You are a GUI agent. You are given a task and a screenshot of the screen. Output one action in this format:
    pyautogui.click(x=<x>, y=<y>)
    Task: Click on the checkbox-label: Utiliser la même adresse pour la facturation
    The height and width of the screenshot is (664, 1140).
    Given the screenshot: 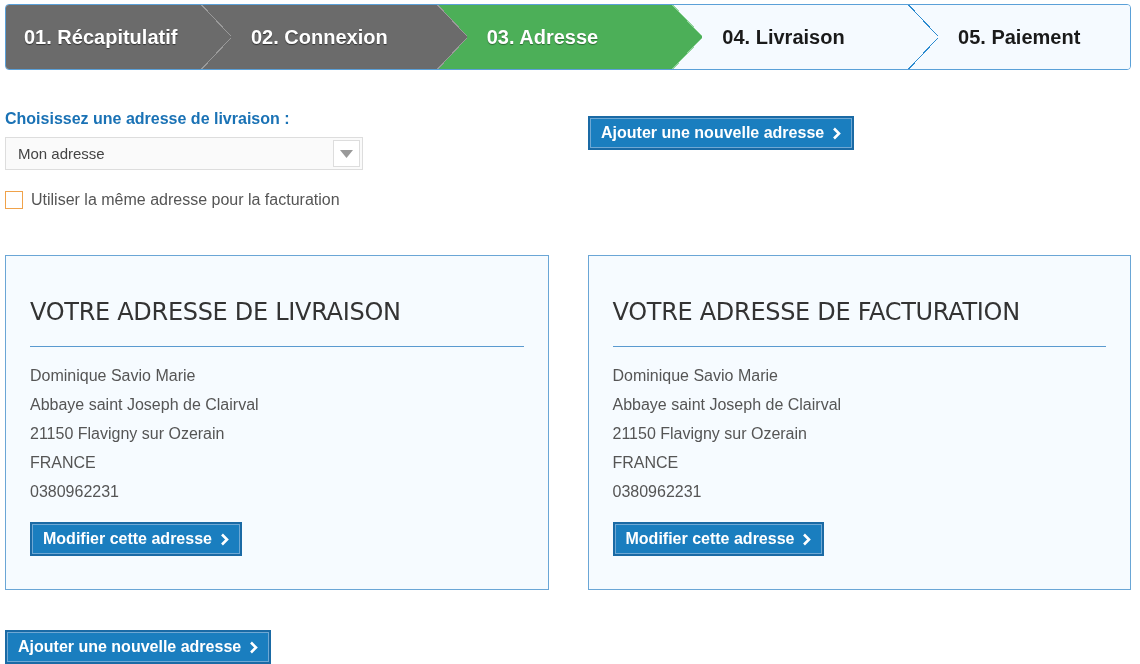 What is the action you would take?
    pyautogui.click(x=185, y=200)
    